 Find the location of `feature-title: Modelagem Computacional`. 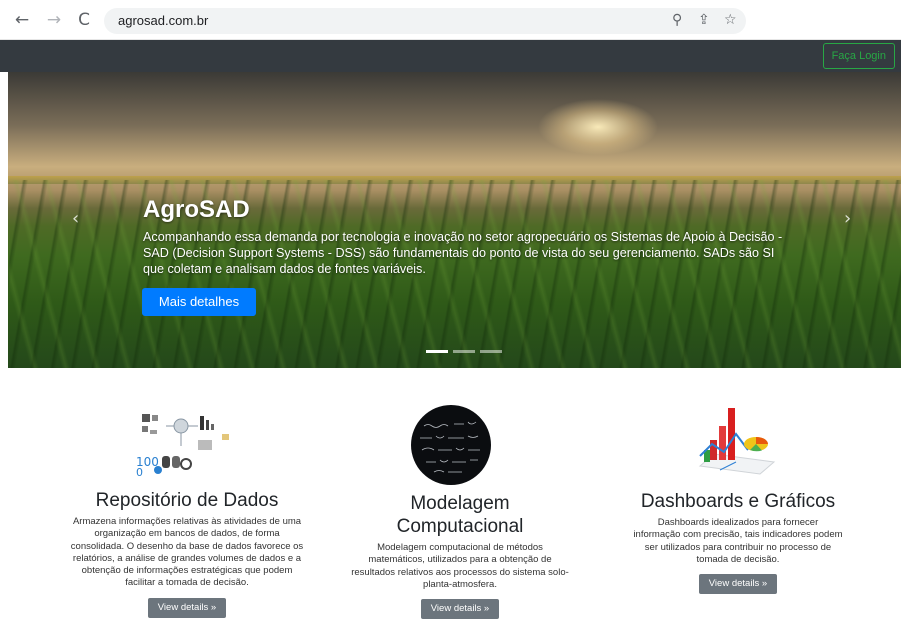

feature-title: Modelagem Computacional is located at coordinates (460, 515).